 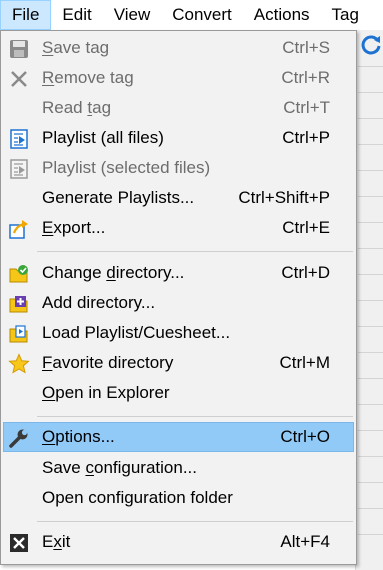 What do you see at coordinates (305, 272) in the screenshot?
I see `menu-item-shortcut: Ctrl+D` at bounding box center [305, 272].